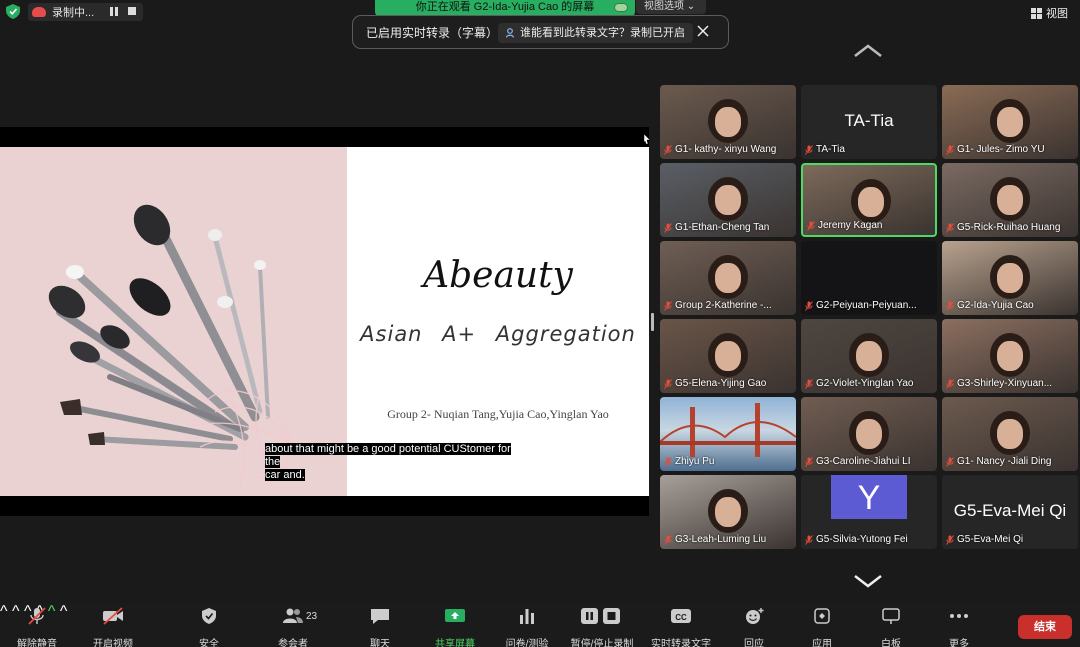  Describe the element at coordinates (869, 434) in the screenshot. I see `participant-tile: G3-Caroline-Jiahui LI` at that location.